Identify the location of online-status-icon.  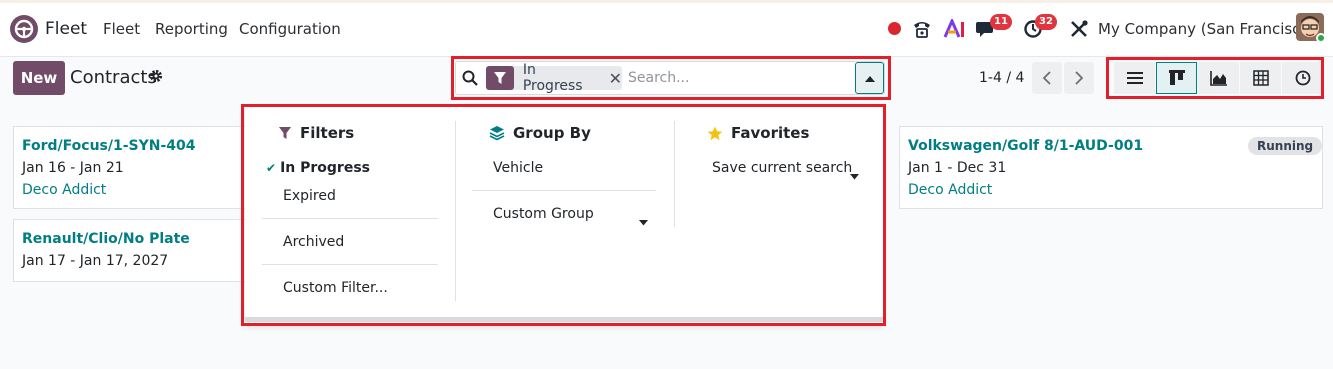
(1321, 38).